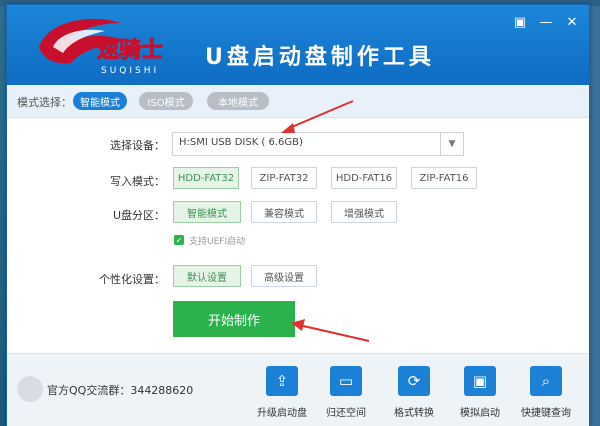 The height and width of the screenshot is (426, 600). What do you see at coordinates (130, 71) in the screenshot?
I see `brand-subtext: SUQISHI` at bounding box center [130, 71].